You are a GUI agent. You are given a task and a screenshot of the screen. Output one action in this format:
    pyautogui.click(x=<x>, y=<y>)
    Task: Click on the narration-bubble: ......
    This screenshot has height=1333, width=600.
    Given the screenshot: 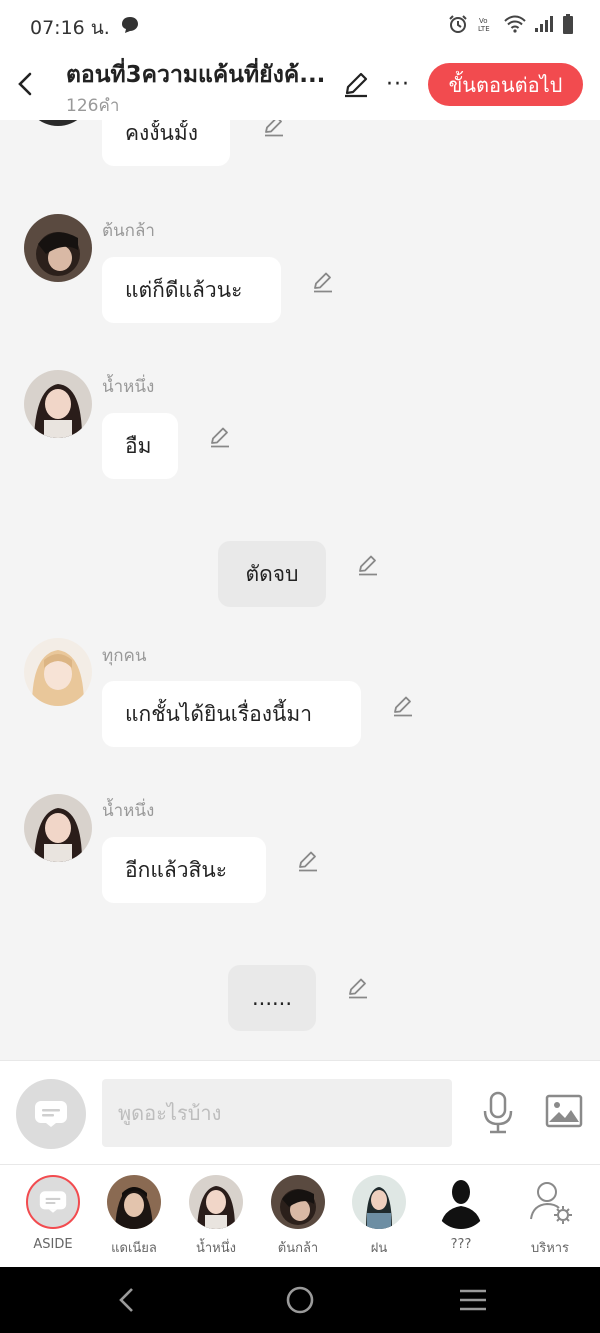 What is the action you would take?
    pyautogui.click(x=272, y=998)
    